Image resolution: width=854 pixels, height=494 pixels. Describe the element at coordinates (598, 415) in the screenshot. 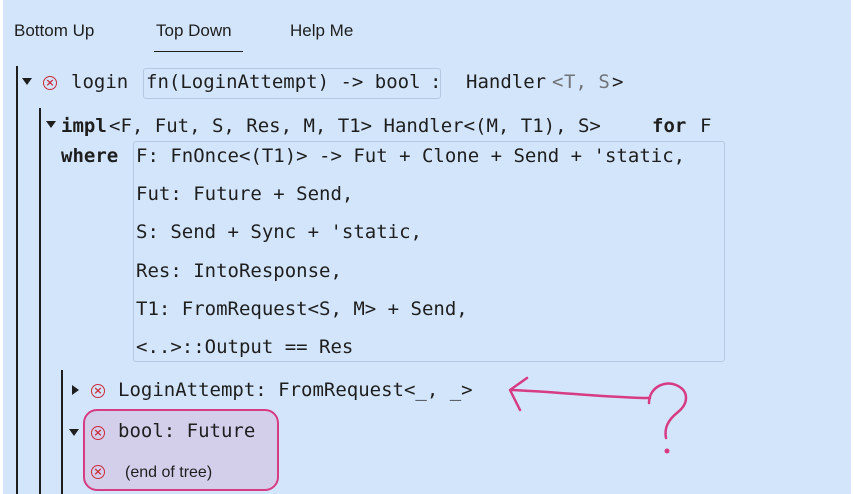

I see `annotation-overlay` at that location.